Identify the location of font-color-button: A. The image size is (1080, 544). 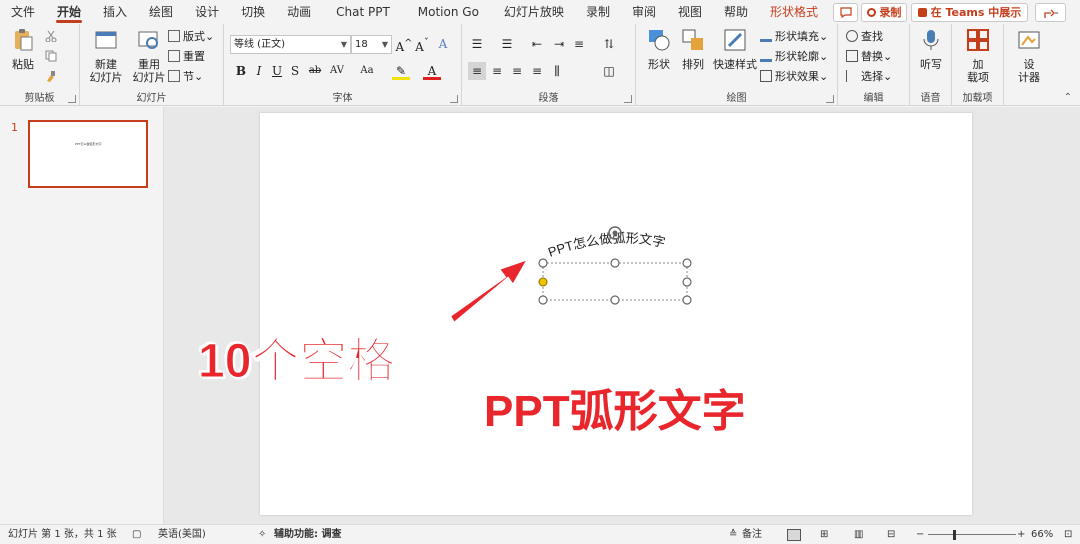
(432, 71).